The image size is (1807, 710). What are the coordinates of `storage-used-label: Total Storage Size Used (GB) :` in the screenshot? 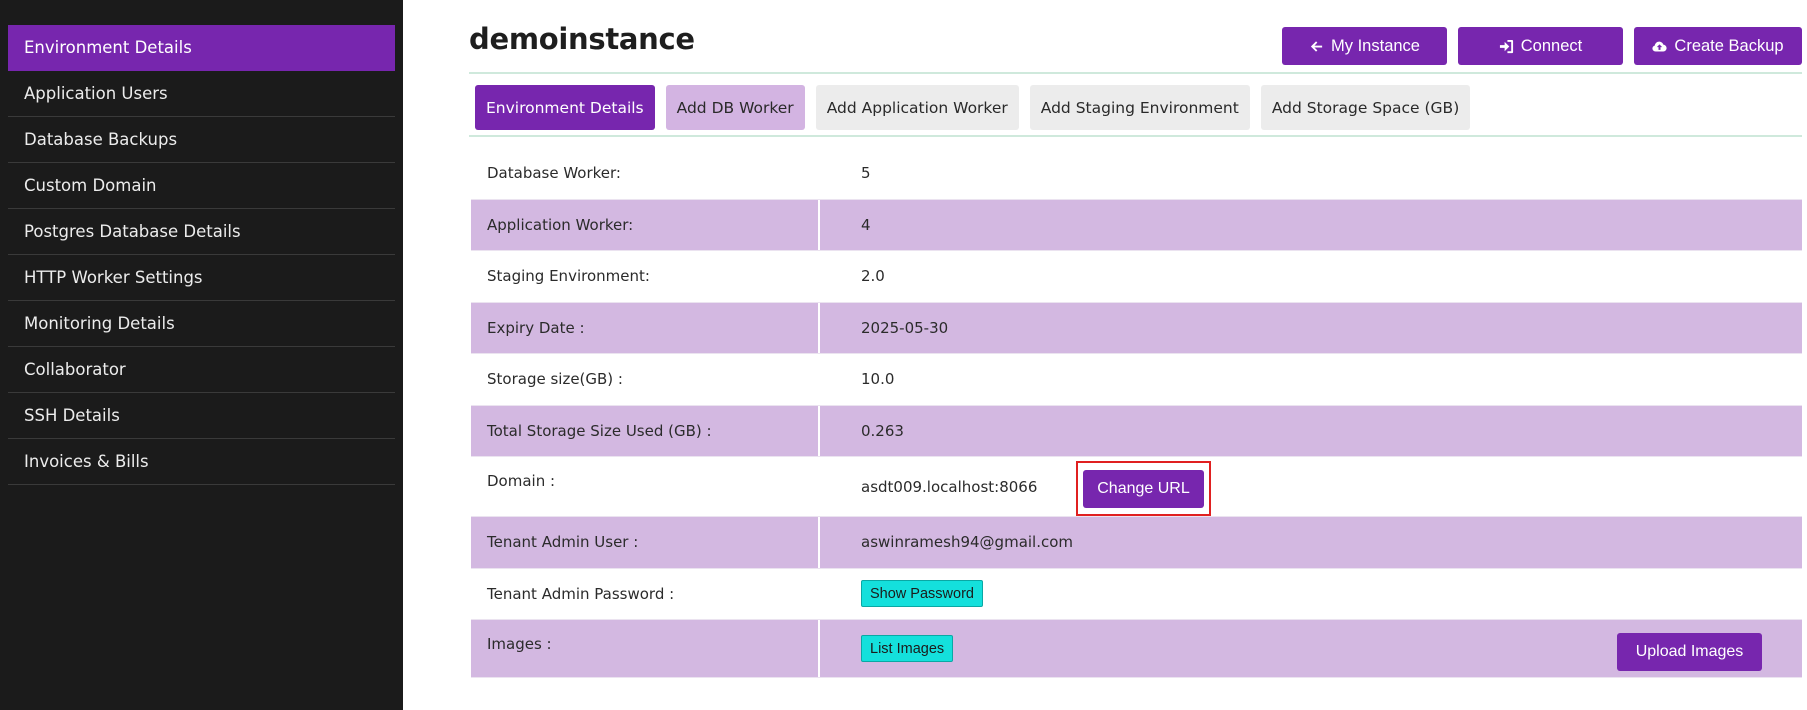 It's located at (645, 430).